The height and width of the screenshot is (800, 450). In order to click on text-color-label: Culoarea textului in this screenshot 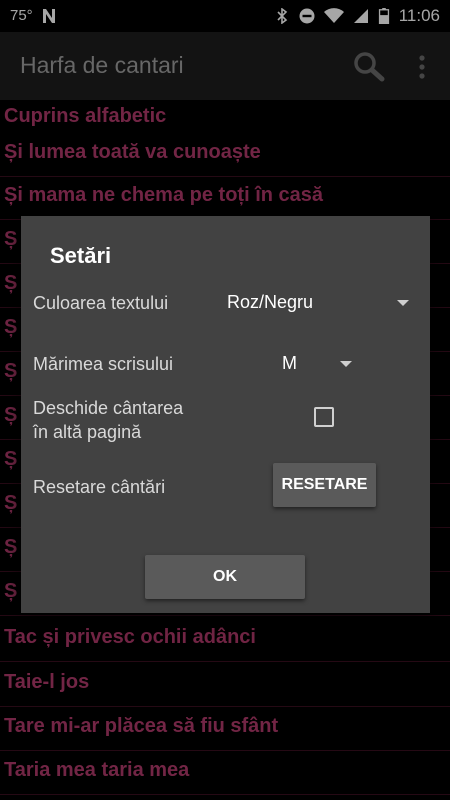, I will do `click(101, 303)`.